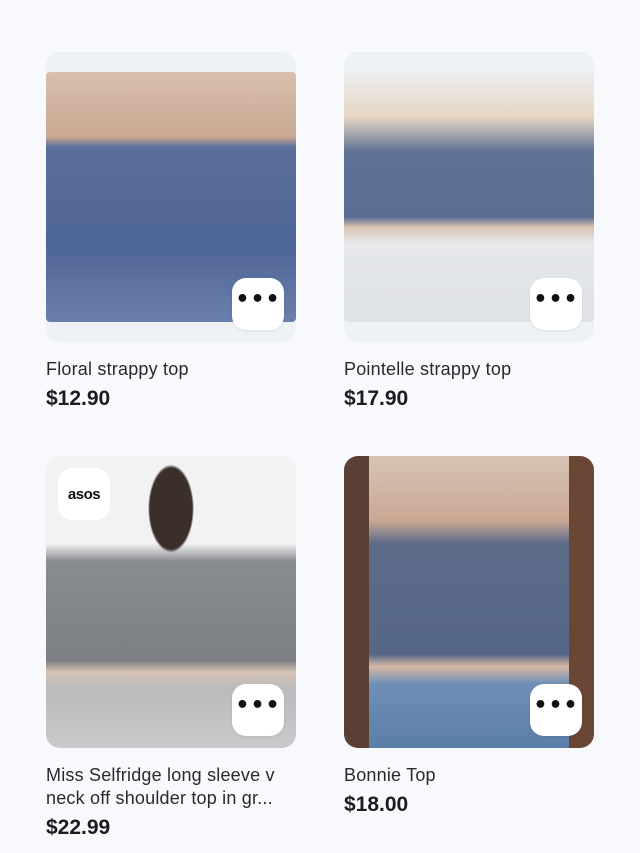  I want to click on product-title: Pointelle strappy top, so click(469, 369).